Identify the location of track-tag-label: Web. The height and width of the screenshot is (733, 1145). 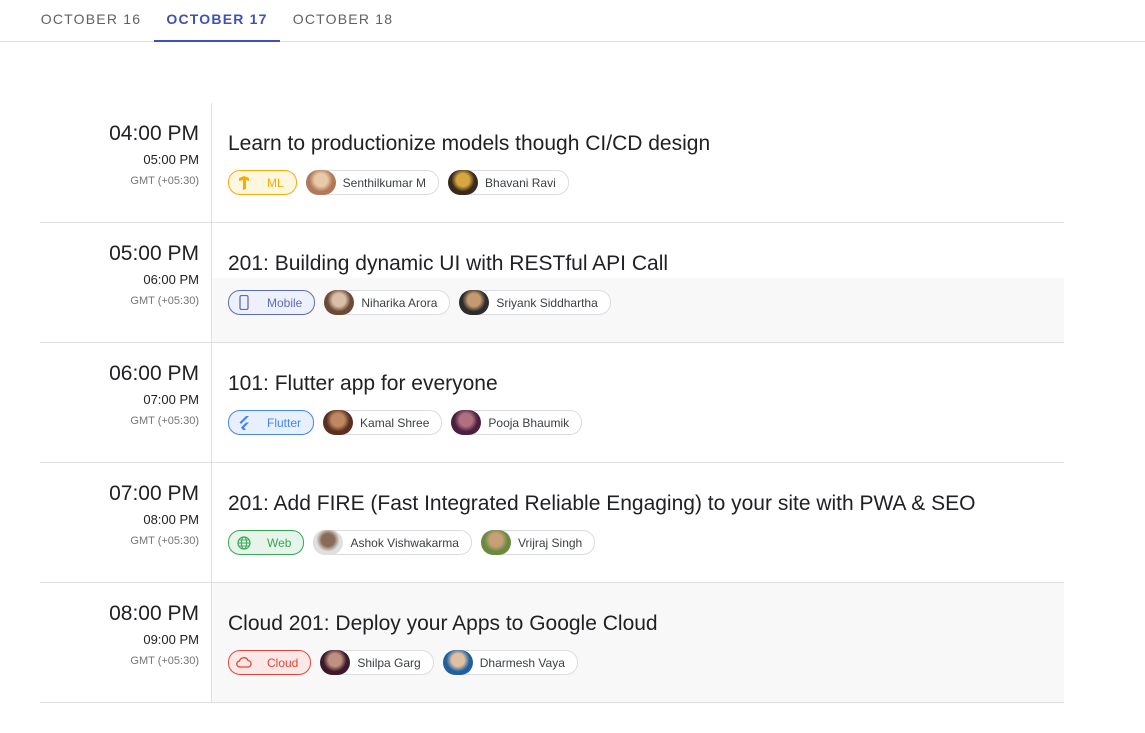
(279, 542).